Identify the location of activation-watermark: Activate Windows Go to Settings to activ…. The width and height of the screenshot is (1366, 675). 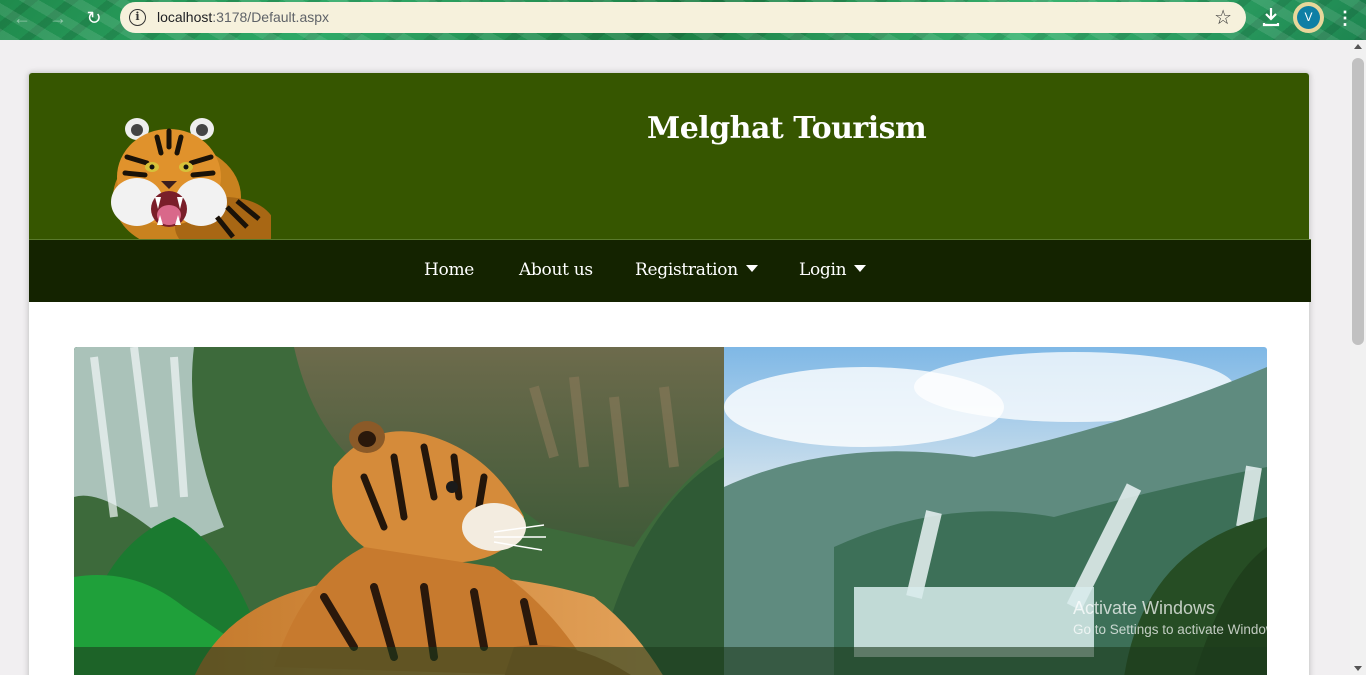
(1179, 618).